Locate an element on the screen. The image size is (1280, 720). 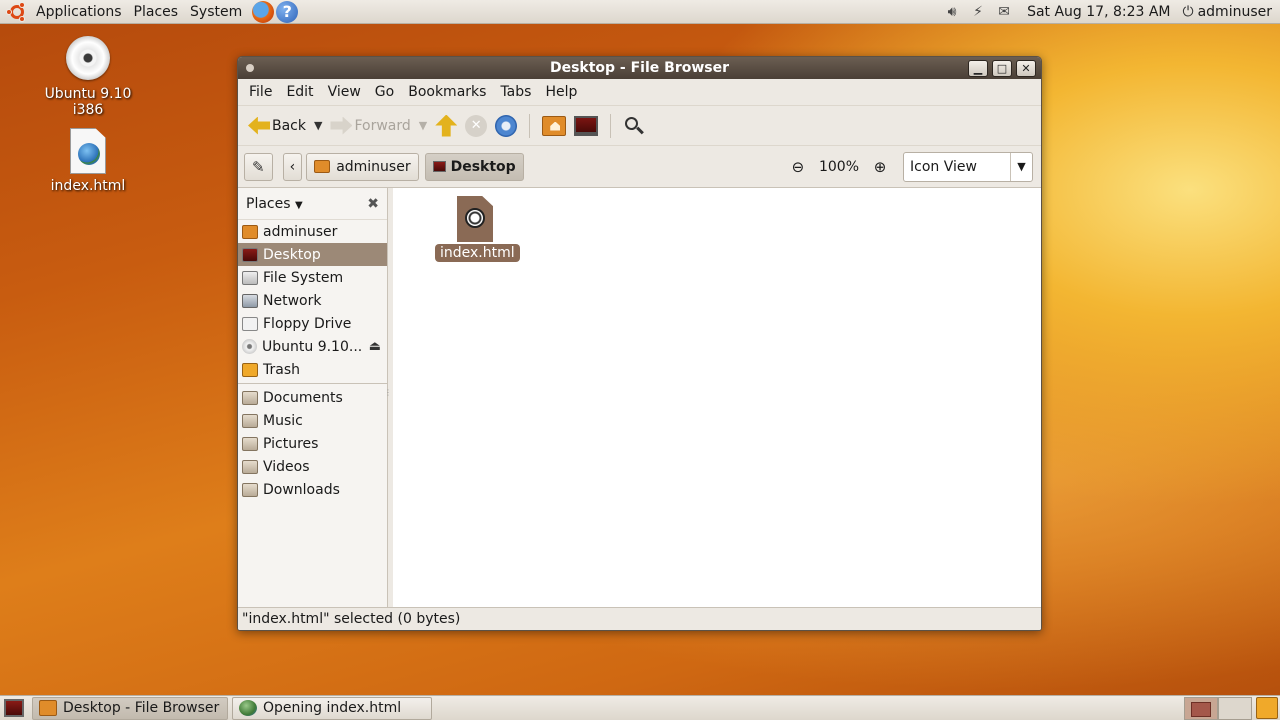
taskbar-item-label: Opening index.html is located at coordinates (332, 708).